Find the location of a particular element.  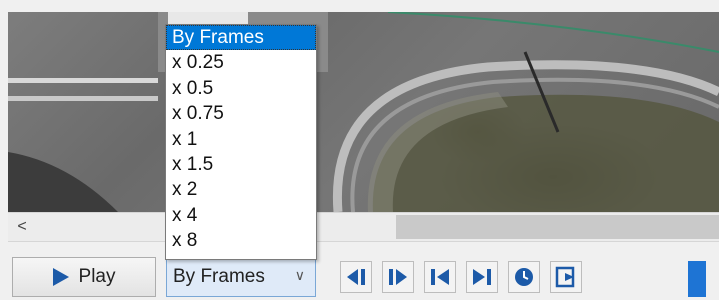

skip-to-end-button is located at coordinates (482, 277).